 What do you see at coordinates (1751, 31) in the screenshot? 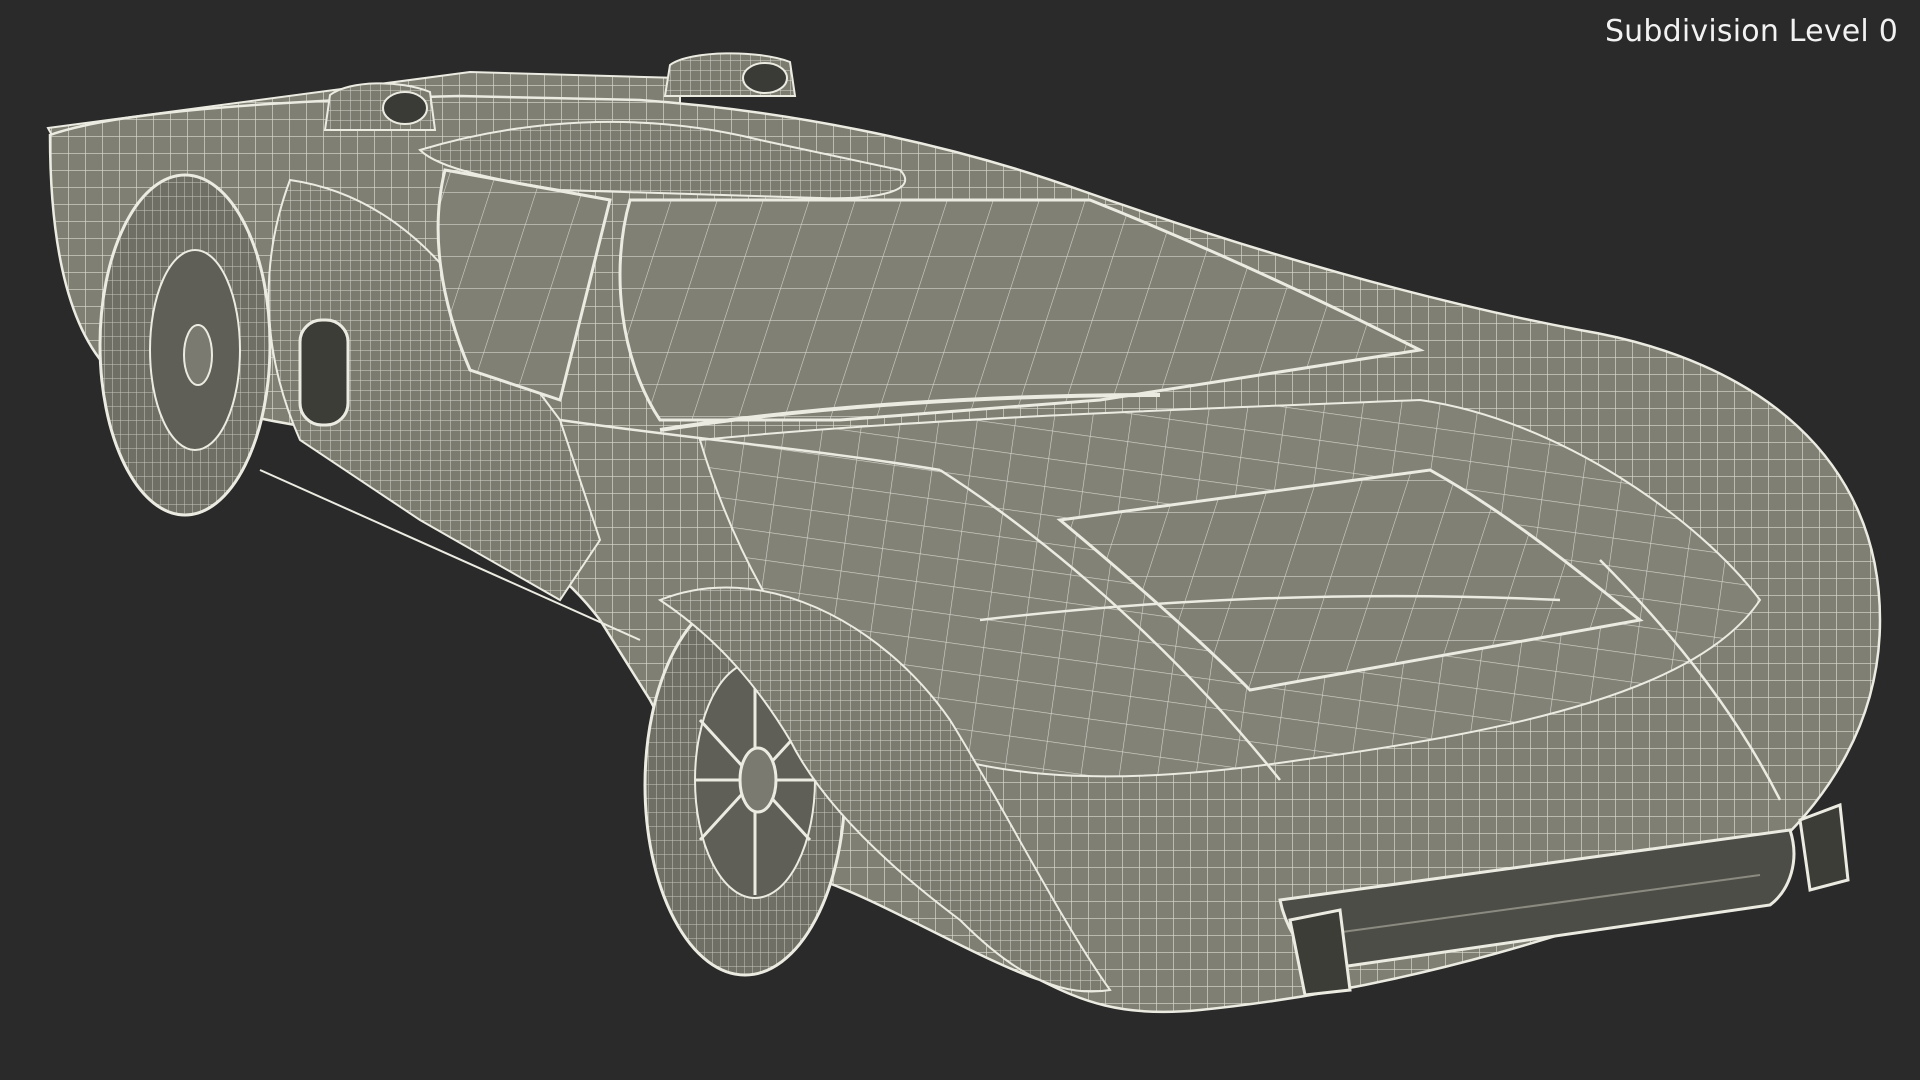
I see `subdivision-level-label: Subdivision Level 0` at bounding box center [1751, 31].